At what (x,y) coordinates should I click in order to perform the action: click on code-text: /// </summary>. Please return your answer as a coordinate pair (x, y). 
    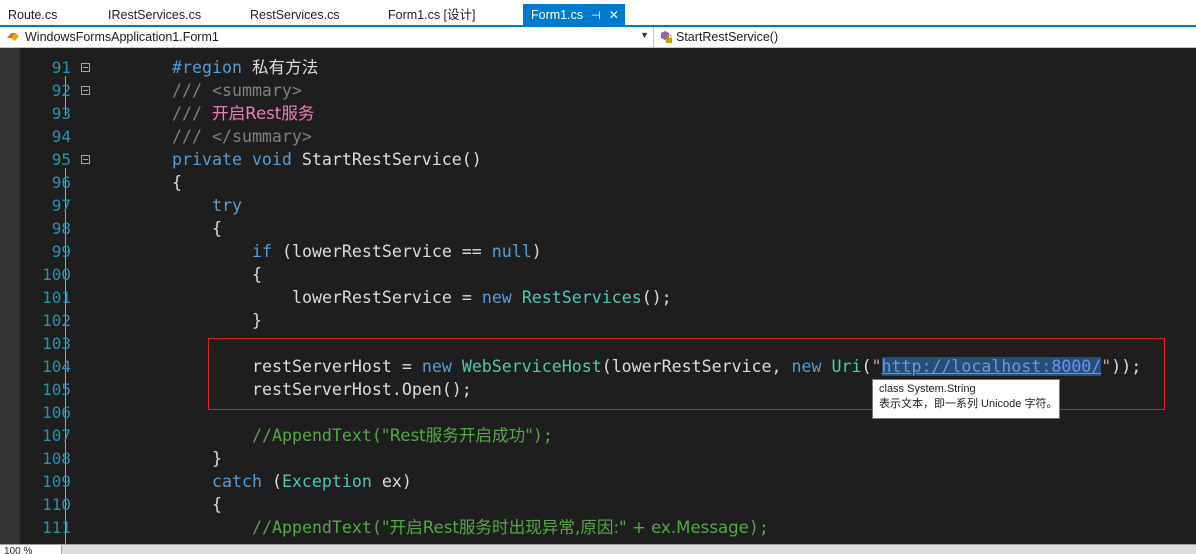
    Looking at the image, I should click on (242, 136).